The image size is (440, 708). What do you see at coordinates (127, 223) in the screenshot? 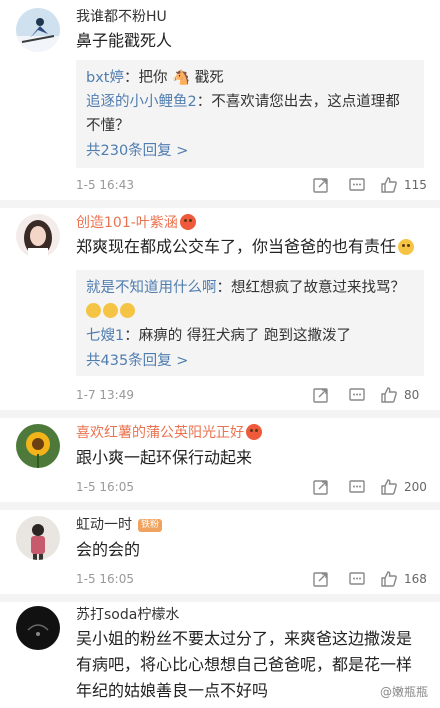
I see `author-name: 创造101-叶紫涵` at bounding box center [127, 223].